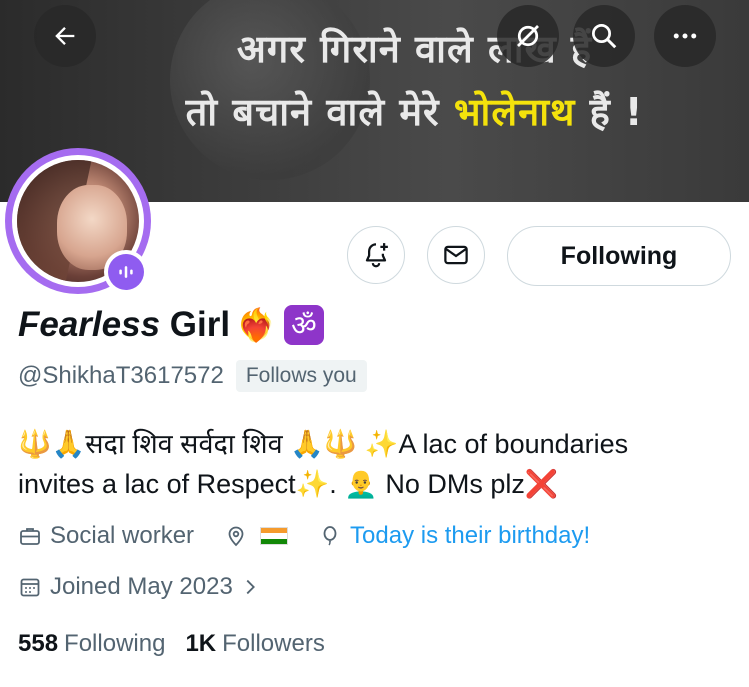  I want to click on bell-plus-icon, so click(376, 255).